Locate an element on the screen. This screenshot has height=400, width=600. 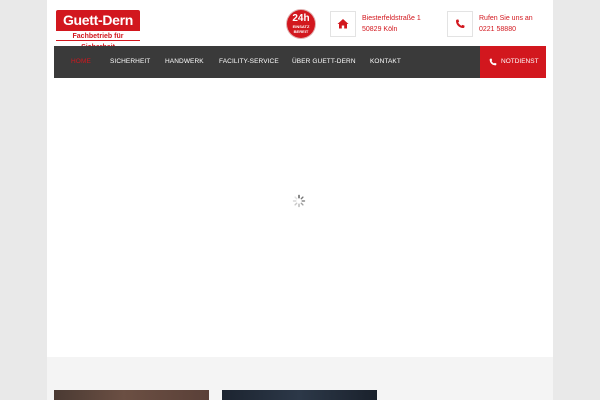
badge-sub-text-2: BEREIT is located at coordinates (301, 31).